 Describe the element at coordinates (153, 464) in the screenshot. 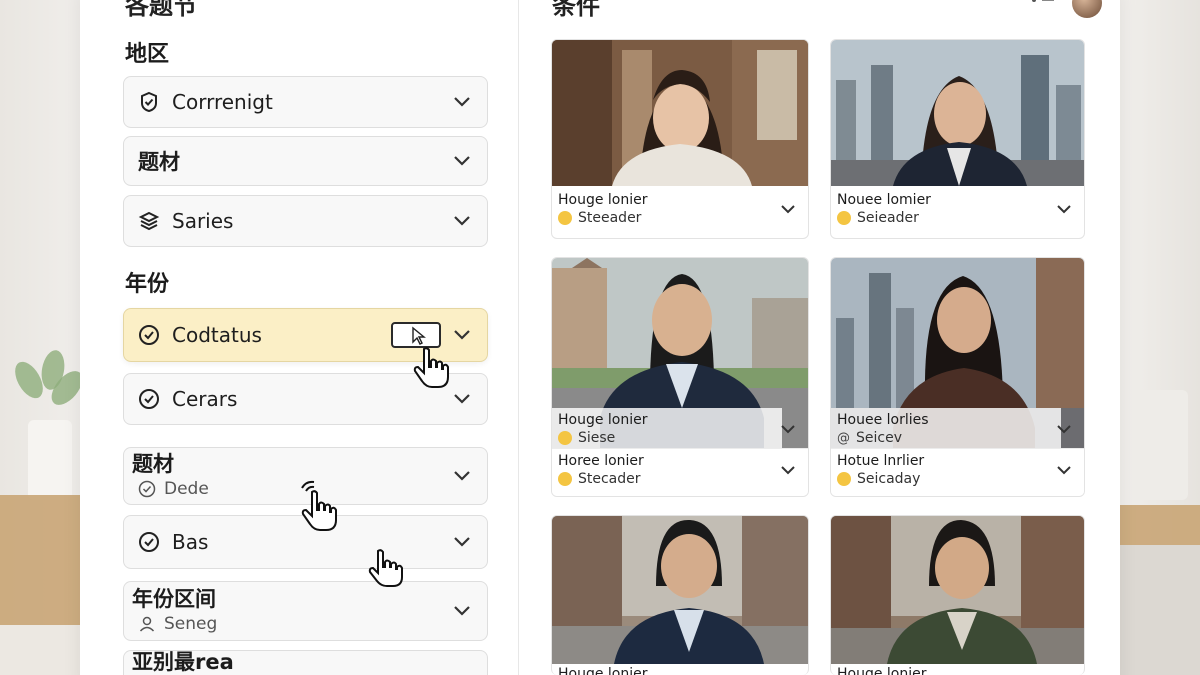

I see `filter-title: 题材` at that location.